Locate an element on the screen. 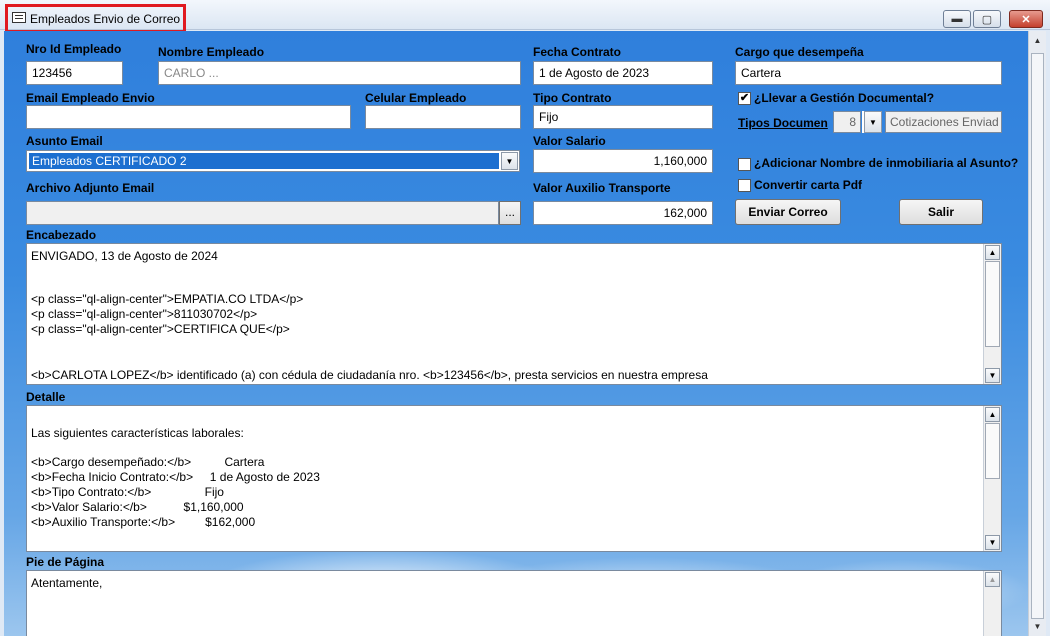 The width and height of the screenshot is (1050, 636). label-encabezado: Encabezado is located at coordinates (61, 235).